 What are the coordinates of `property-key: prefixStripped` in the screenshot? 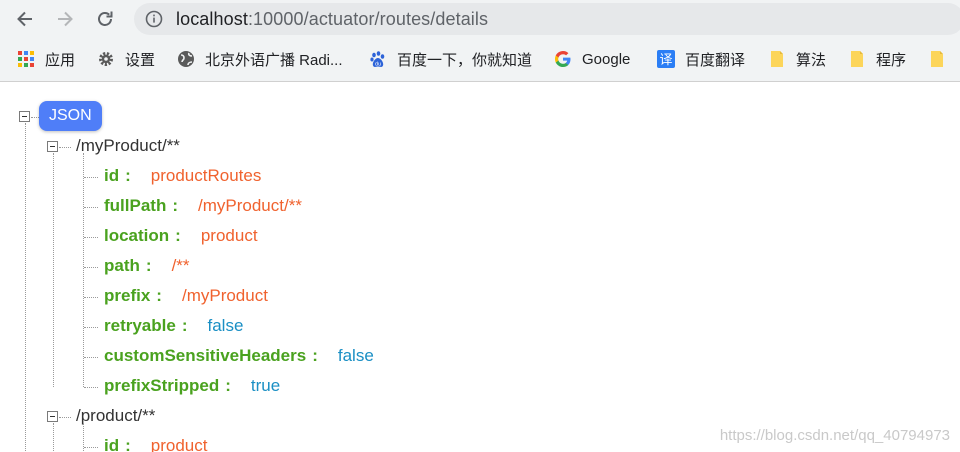 It's located at (162, 385).